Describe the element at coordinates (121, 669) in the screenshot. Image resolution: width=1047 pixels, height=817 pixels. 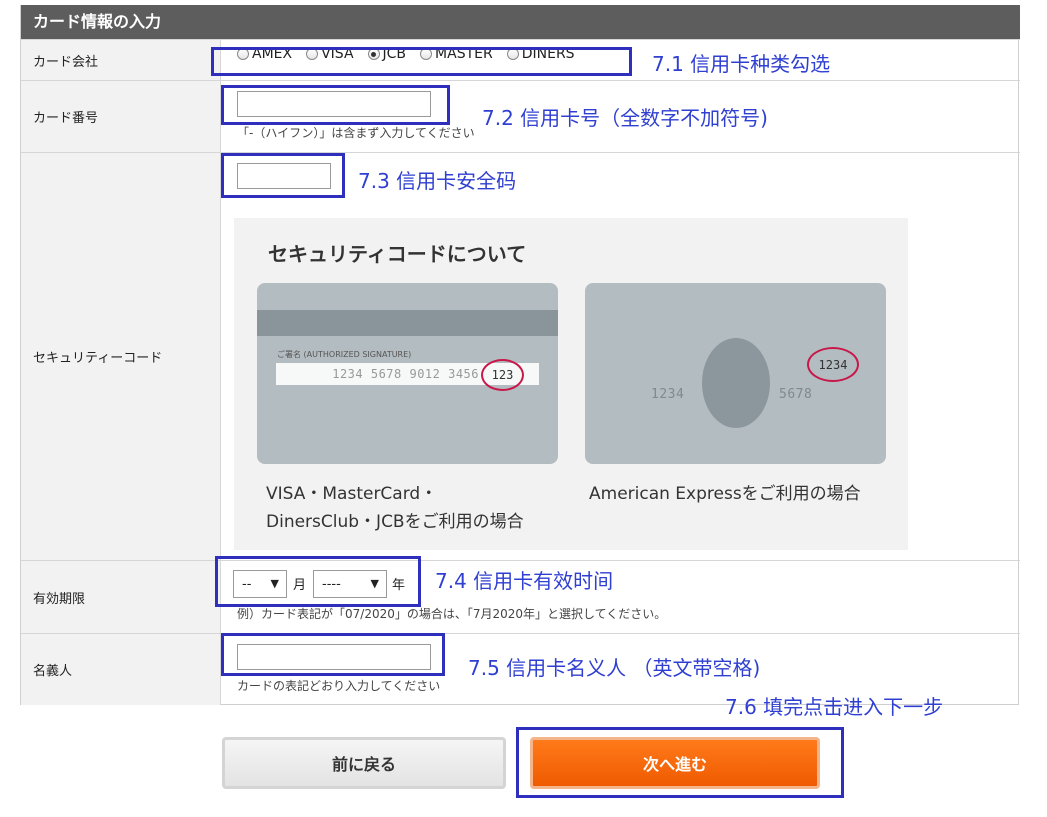
I see `holder-label: 名義人` at that location.